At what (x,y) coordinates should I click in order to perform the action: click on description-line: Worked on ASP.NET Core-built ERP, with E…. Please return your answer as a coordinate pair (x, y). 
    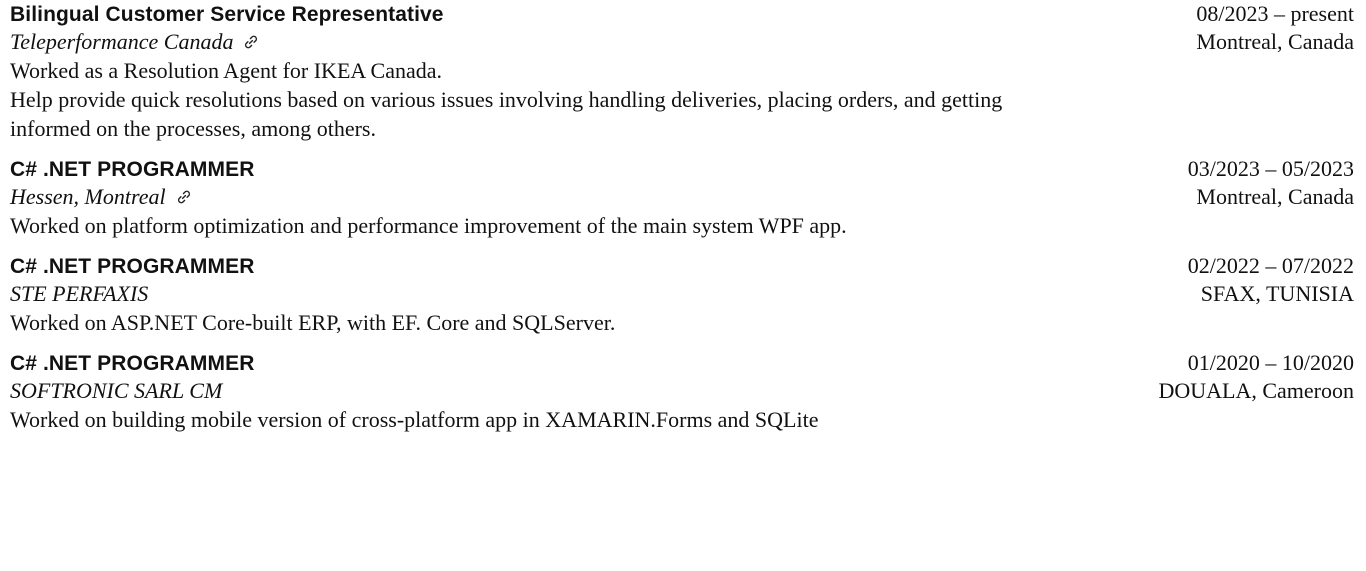
    Looking at the image, I should click on (313, 322).